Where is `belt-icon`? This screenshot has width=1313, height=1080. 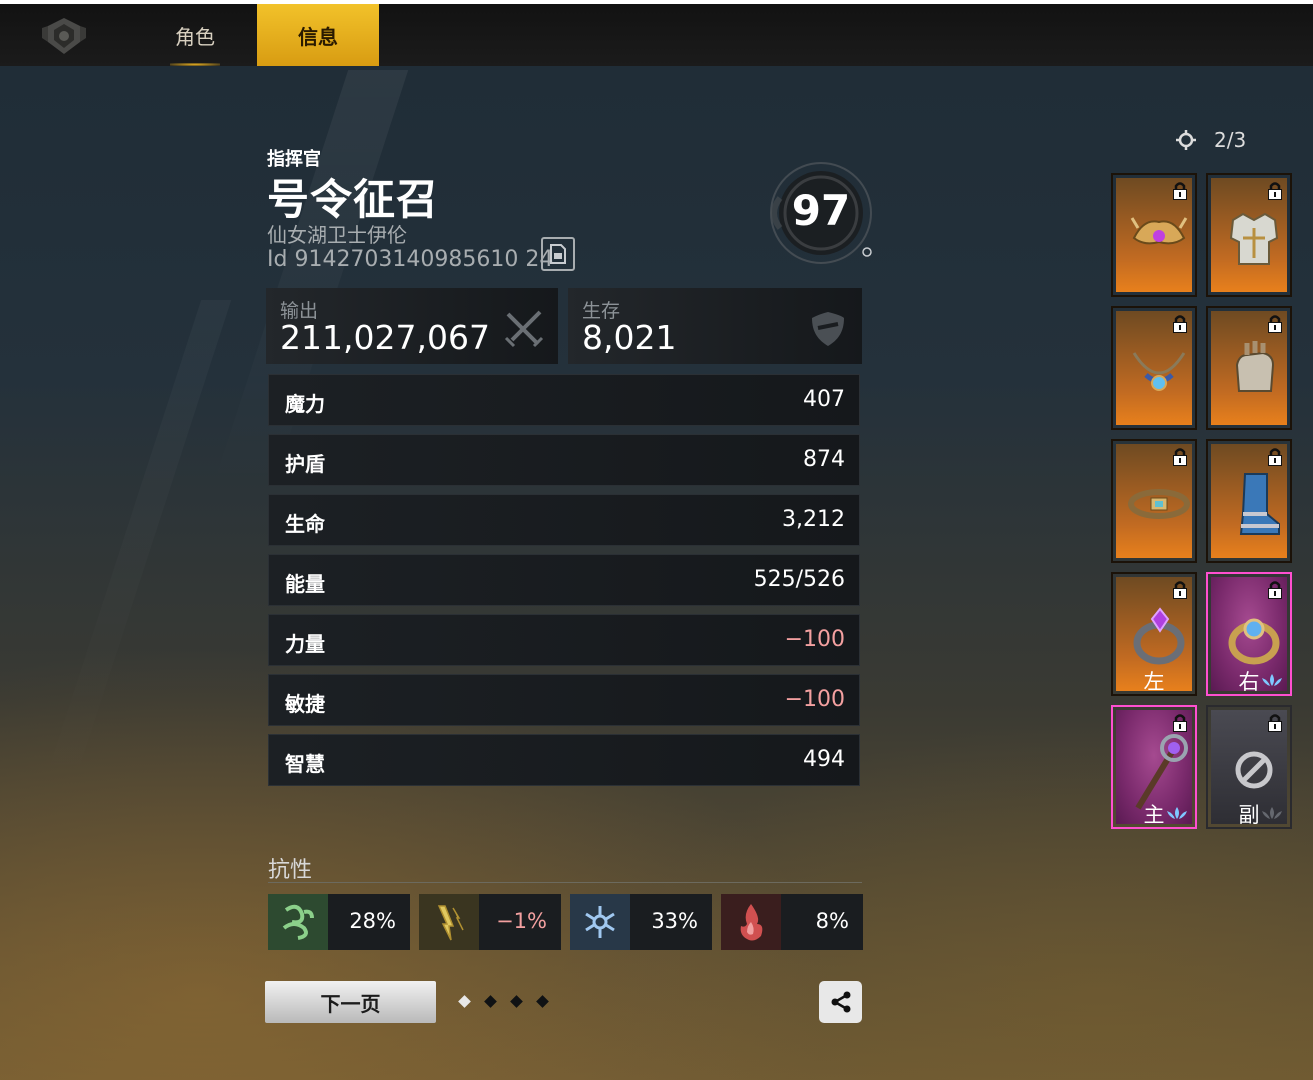 belt-icon is located at coordinates (1159, 504).